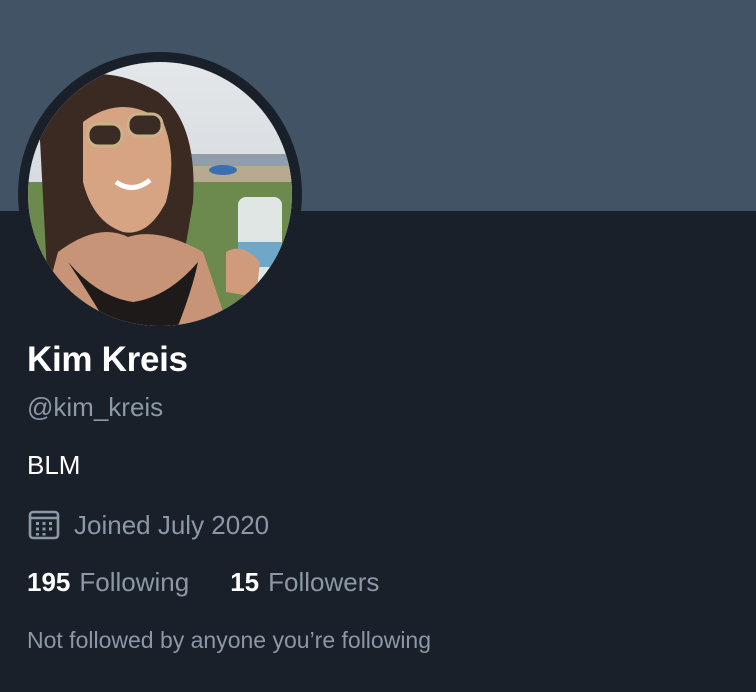 The image size is (756, 692). What do you see at coordinates (134, 582) in the screenshot?
I see `following-label: Following` at bounding box center [134, 582].